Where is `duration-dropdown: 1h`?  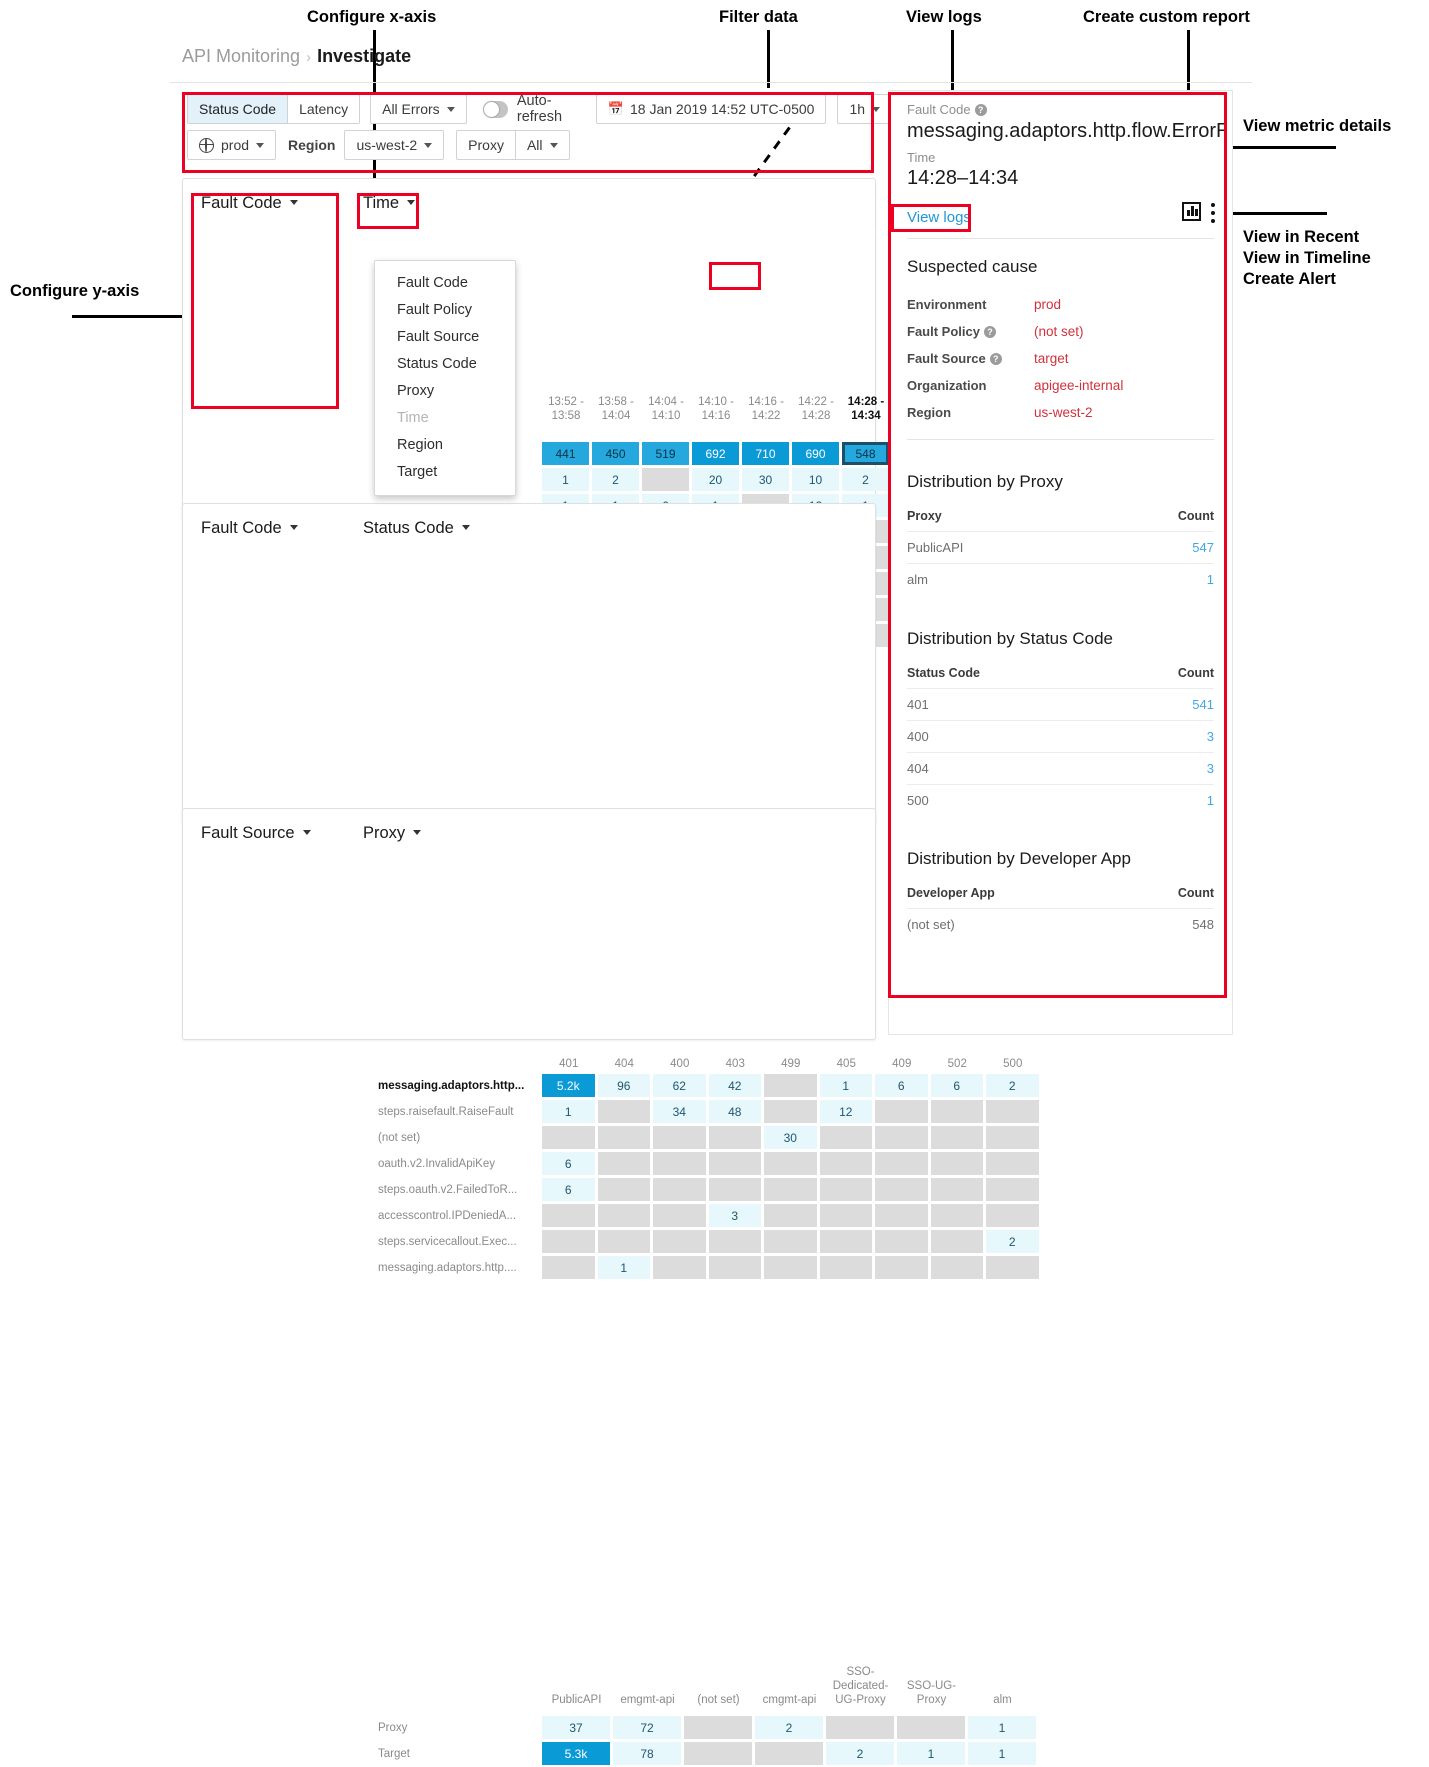 duration-dropdown: 1h is located at coordinates (865, 109).